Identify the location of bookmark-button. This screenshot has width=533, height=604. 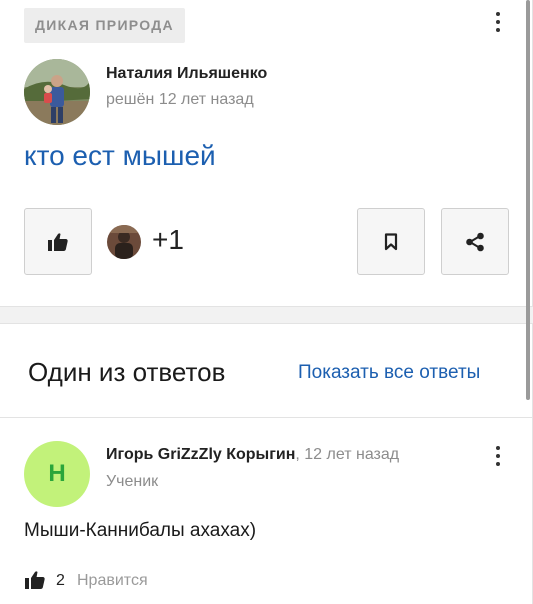
(391, 241).